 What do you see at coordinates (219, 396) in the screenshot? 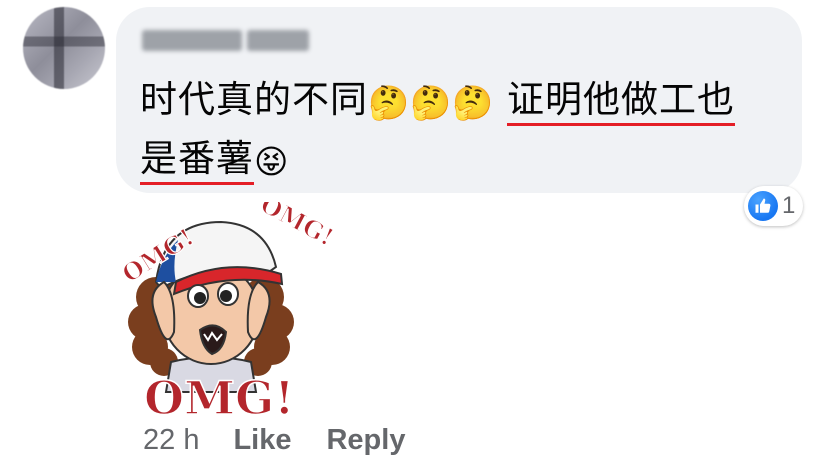
I see `sticker-omg-bottom: OMG!` at bounding box center [219, 396].